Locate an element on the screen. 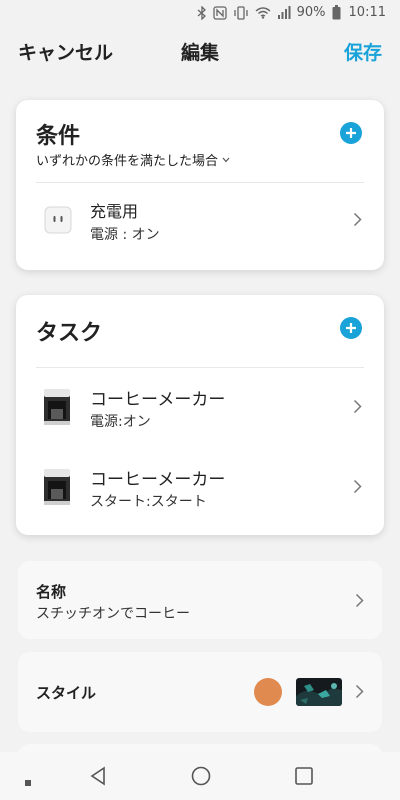 This screenshot has height=800, width=400. menu-dot-icon is located at coordinates (28, 781).